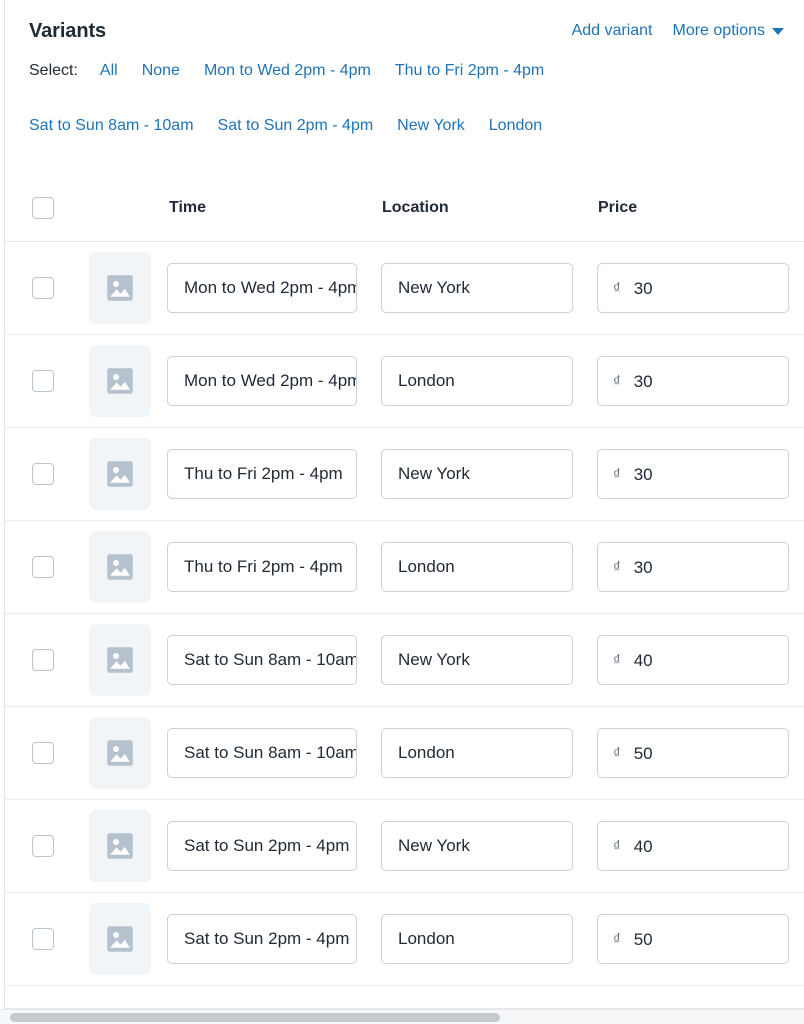  Describe the element at coordinates (431, 126) in the screenshot. I see `select-link-new-york: New York` at that location.